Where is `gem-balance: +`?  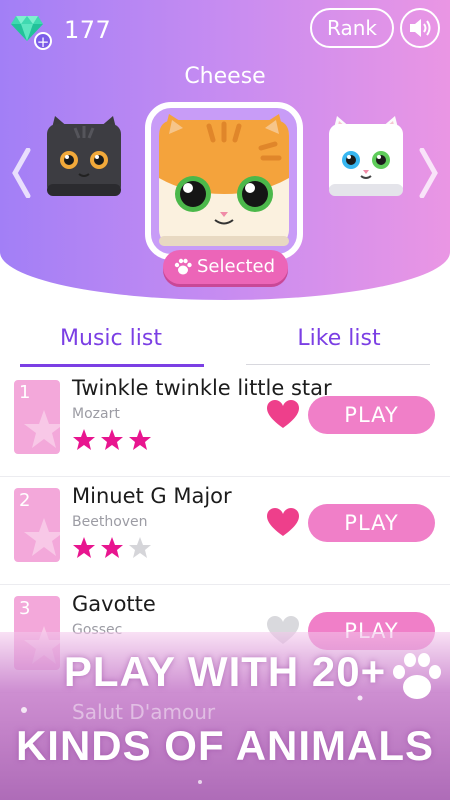 gem-balance: + is located at coordinates (32, 32).